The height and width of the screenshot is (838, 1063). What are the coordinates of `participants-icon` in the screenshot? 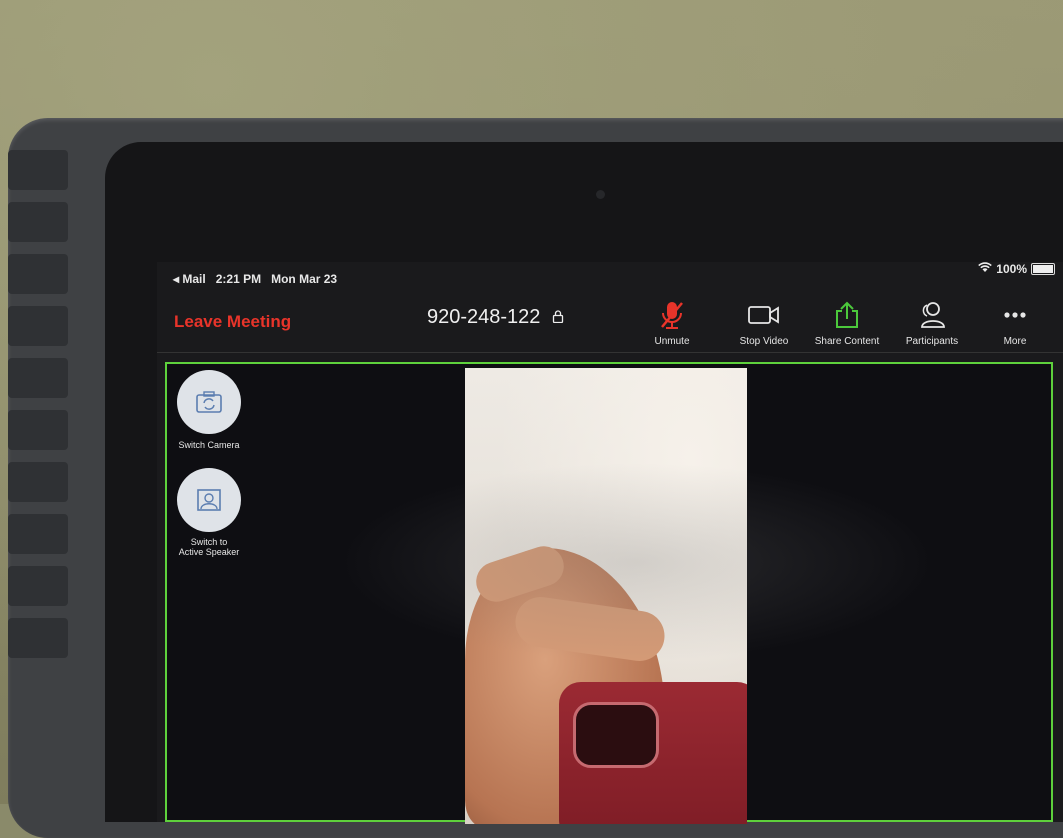 It's located at (932, 315).